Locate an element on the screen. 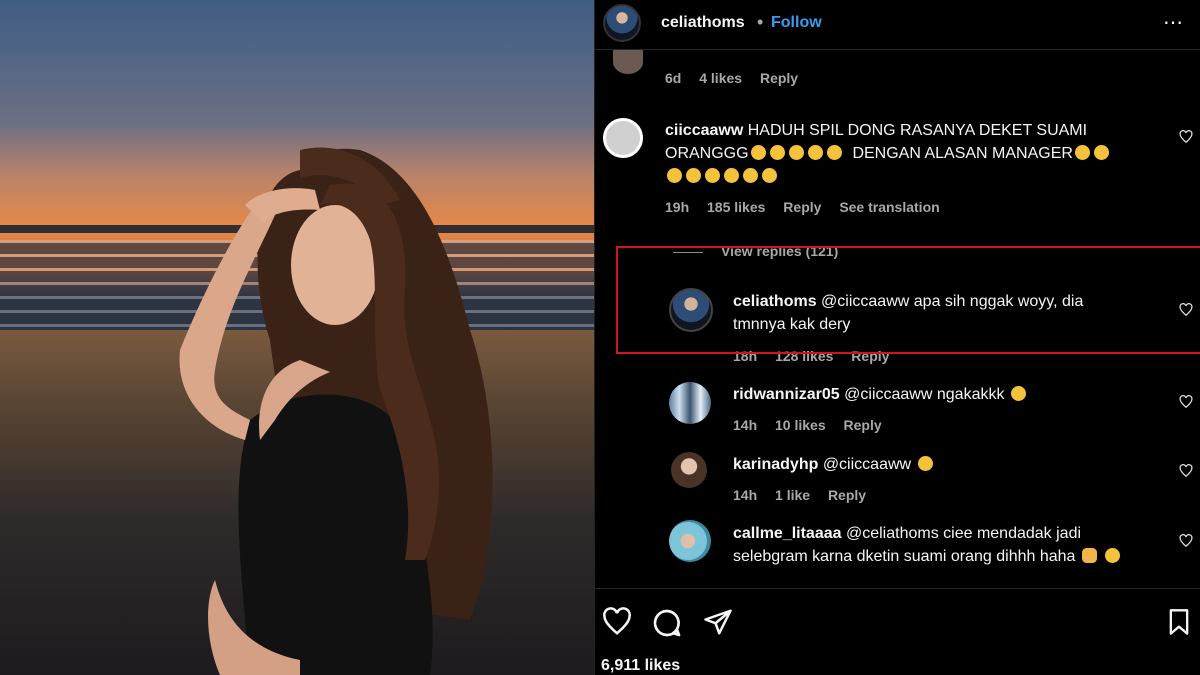  comment-body-line2b: DENGAN ALASAN MANAGER is located at coordinates (962, 153).